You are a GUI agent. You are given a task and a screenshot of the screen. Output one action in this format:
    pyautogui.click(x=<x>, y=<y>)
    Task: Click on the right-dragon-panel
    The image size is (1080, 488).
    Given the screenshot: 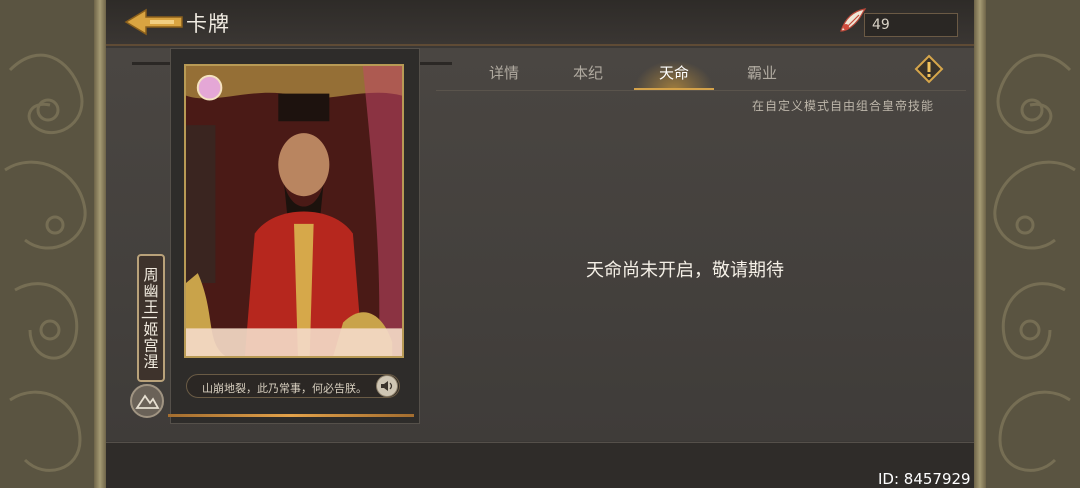 What is the action you would take?
    pyautogui.click(x=1032, y=244)
    